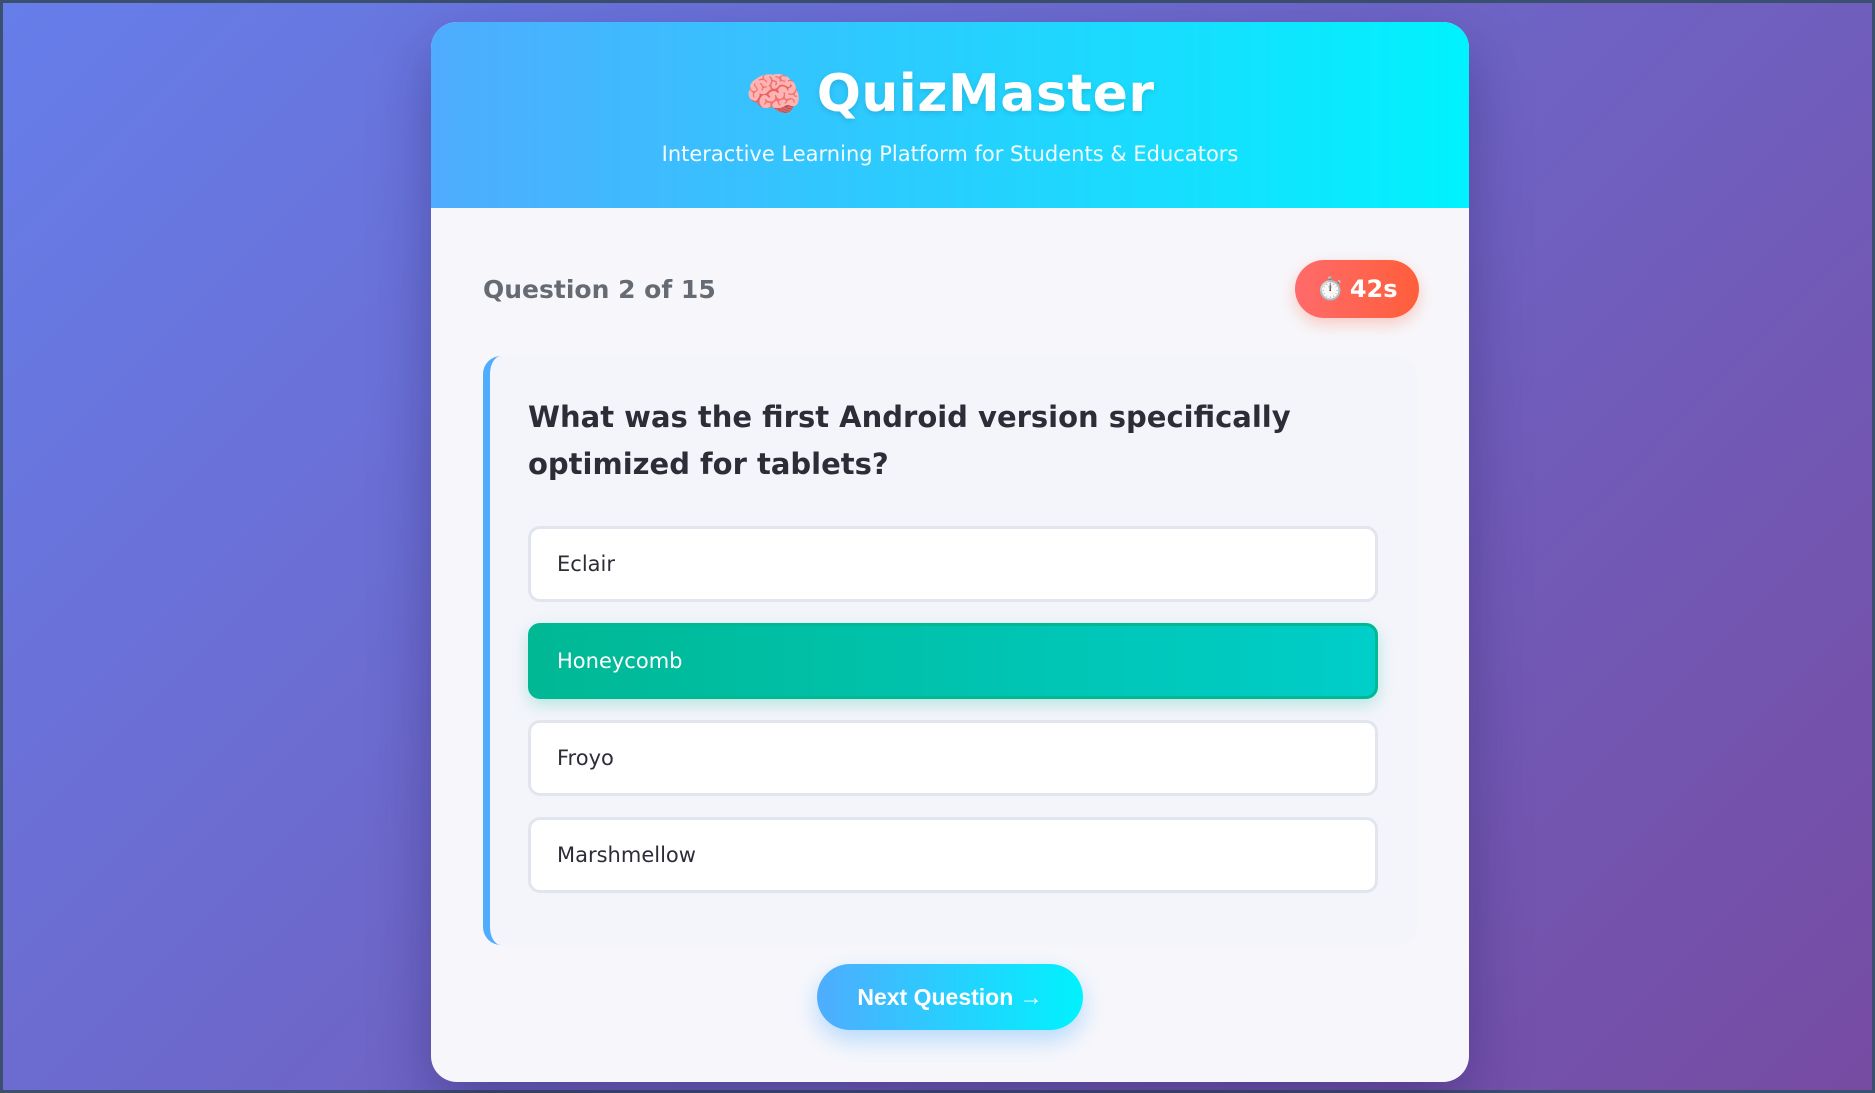  I want to click on title-row: 🧠 QuizMaster, so click(950, 94).